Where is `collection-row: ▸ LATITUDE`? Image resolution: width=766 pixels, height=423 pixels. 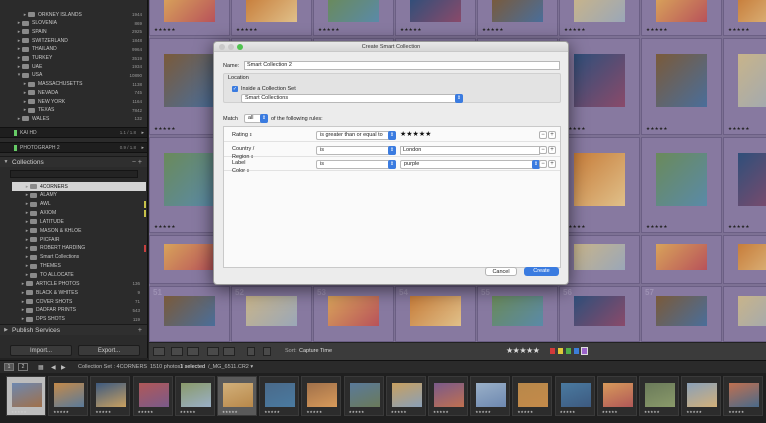
collection-row: ▸ LATITUDE is located at coordinates (79, 221).